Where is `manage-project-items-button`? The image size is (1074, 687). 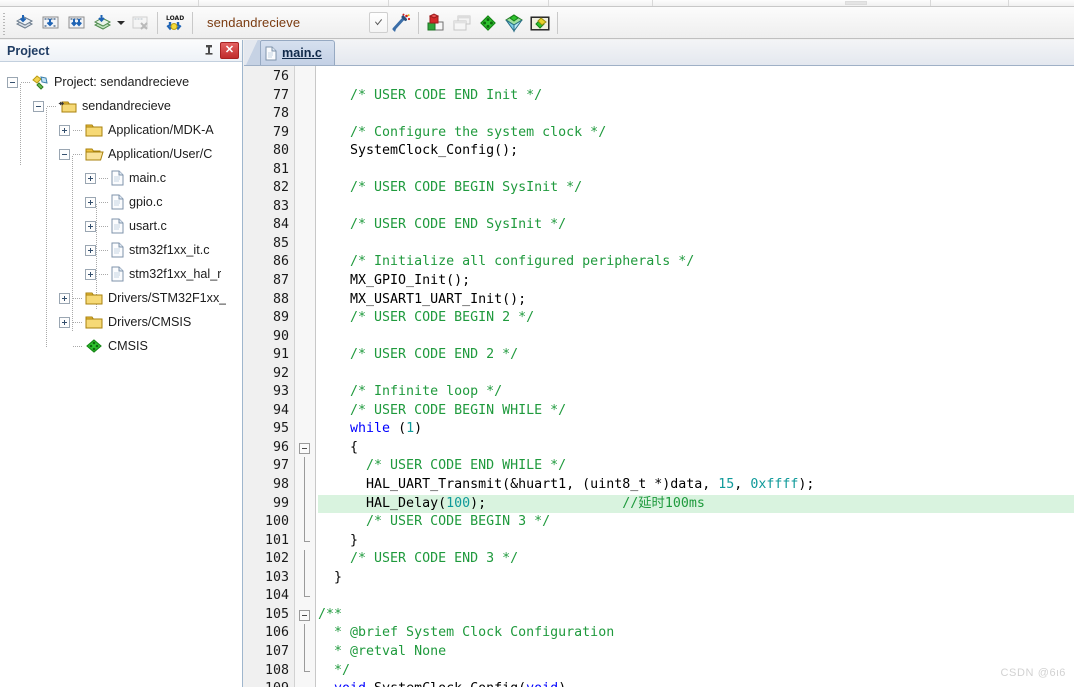 manage-project-items-button is located at coordinates (436, 23).